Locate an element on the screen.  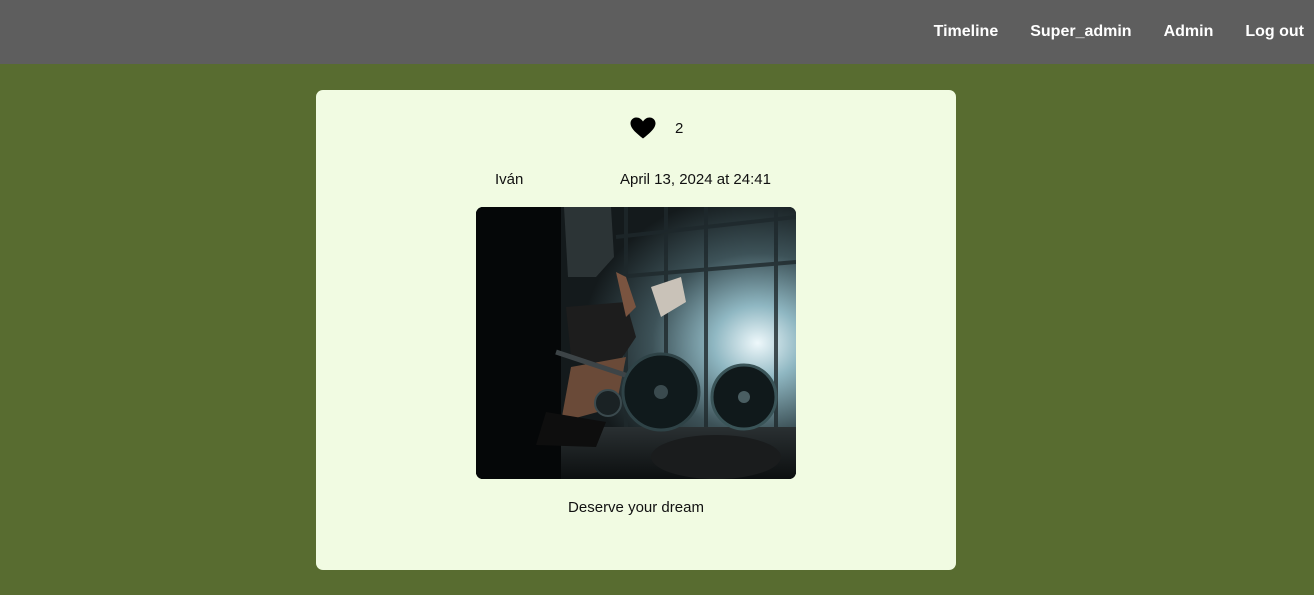
nav-link-timeline: Timeline is located at coordinates (966, 32).